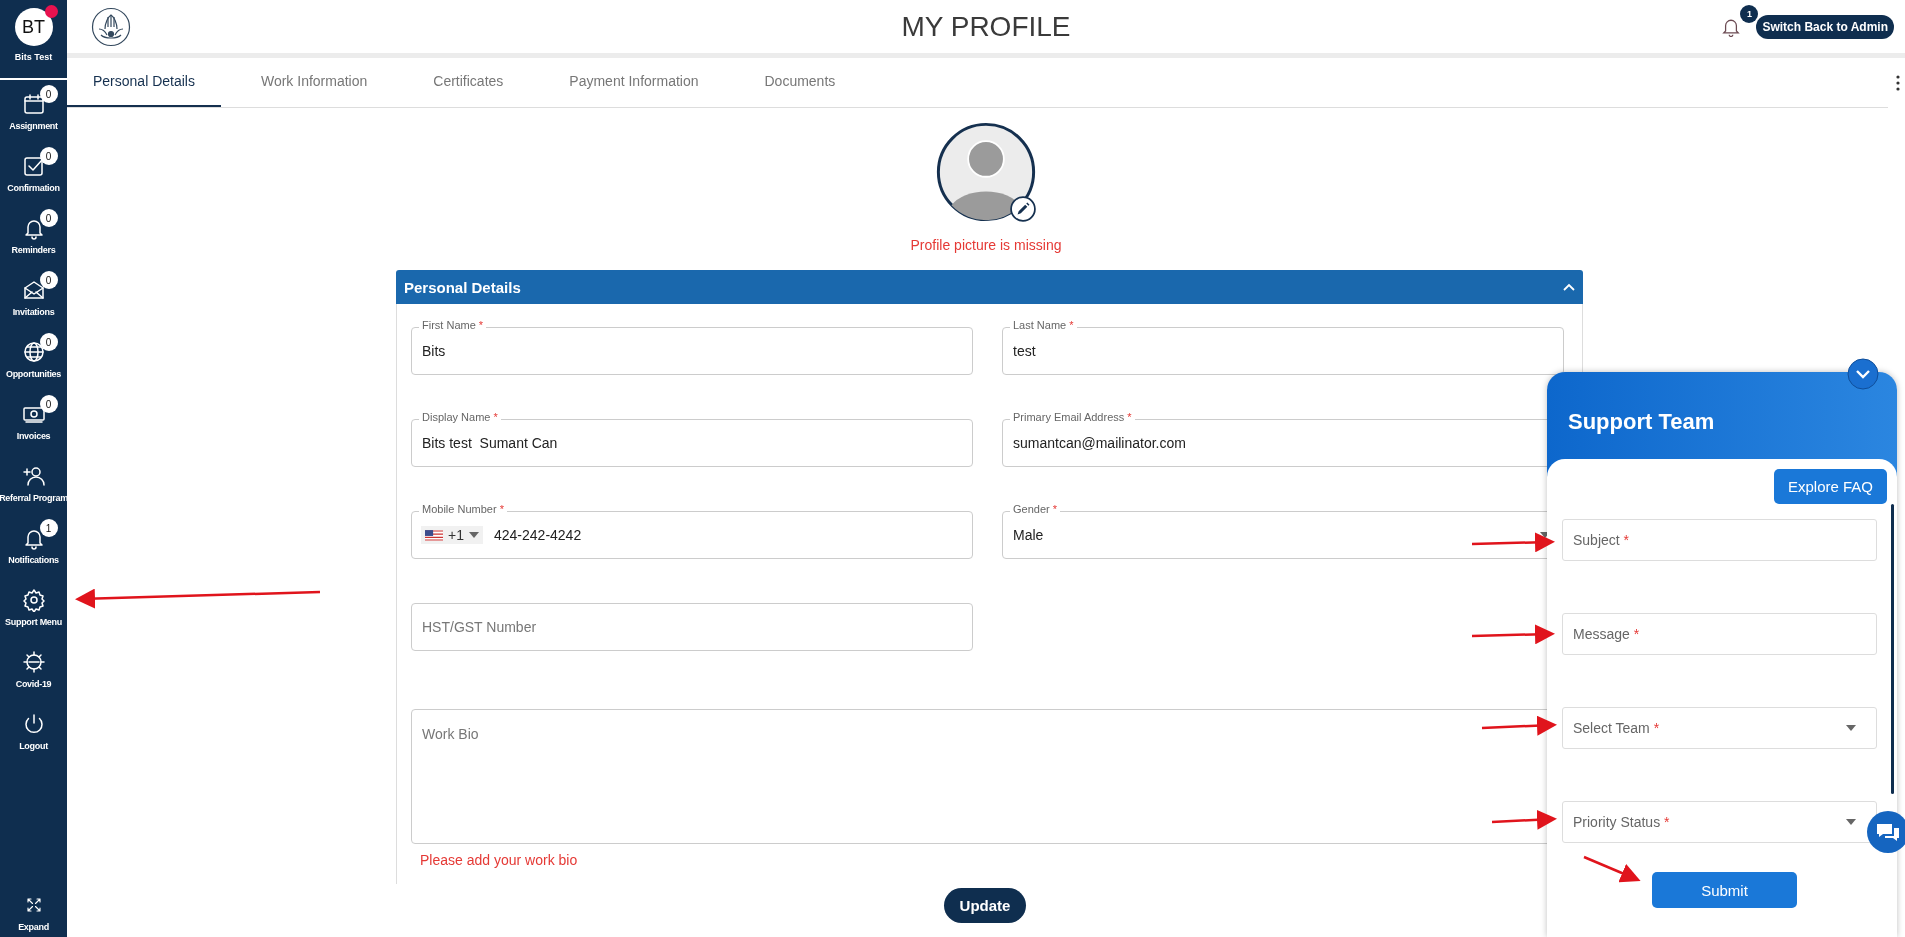 The width and height of the screenshot is (1905, 937). What do you see at coordinates (1043, 325) in the screenshot?
I see `field-label: Last Name *` at bounding box center [1043, 325].